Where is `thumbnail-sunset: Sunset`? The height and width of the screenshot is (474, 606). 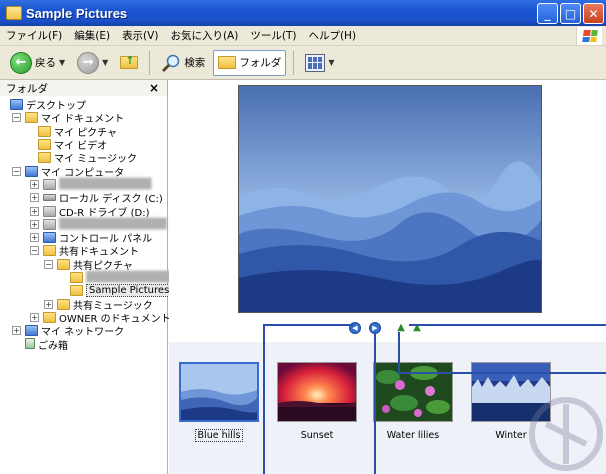 thumbnail-sunset: Sunset is located at coordinates (317, 397).